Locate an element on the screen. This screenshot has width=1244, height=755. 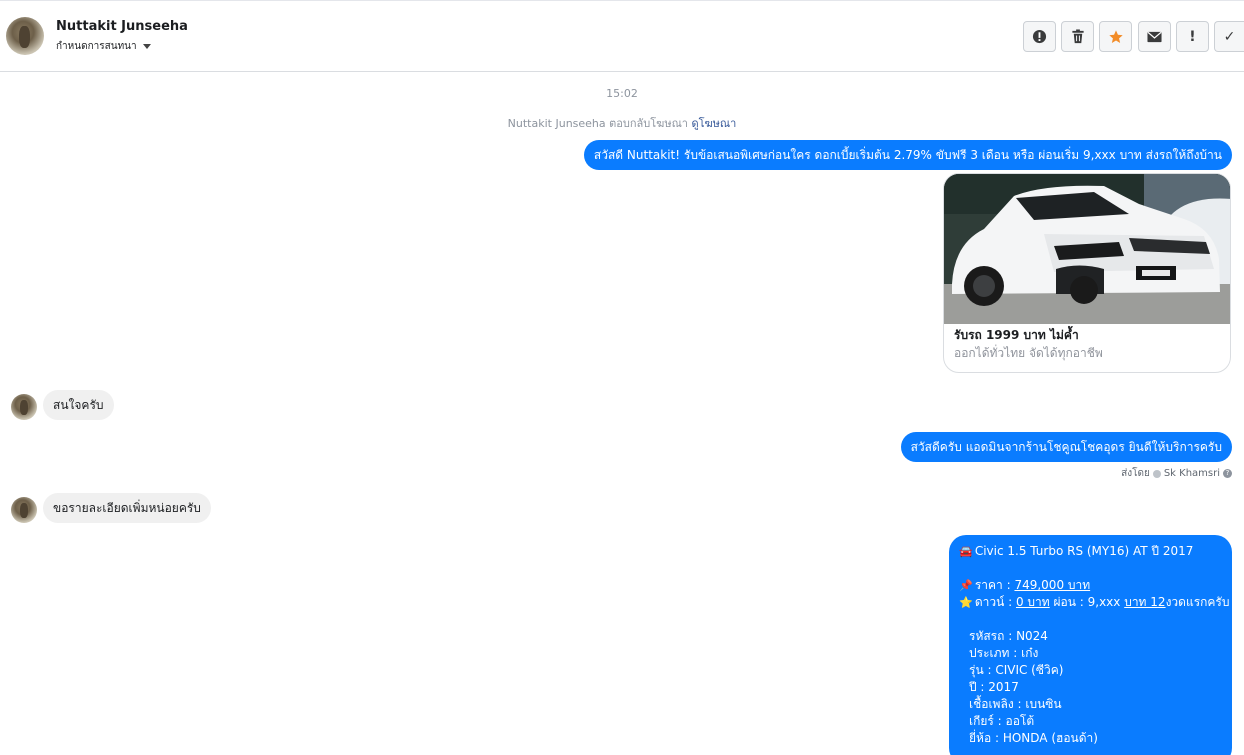
ad-reply-notice: Nuttakit Junseeha ตอบกลับโฆษณา ดูโฆษณา is located at coordinates (622, 123).